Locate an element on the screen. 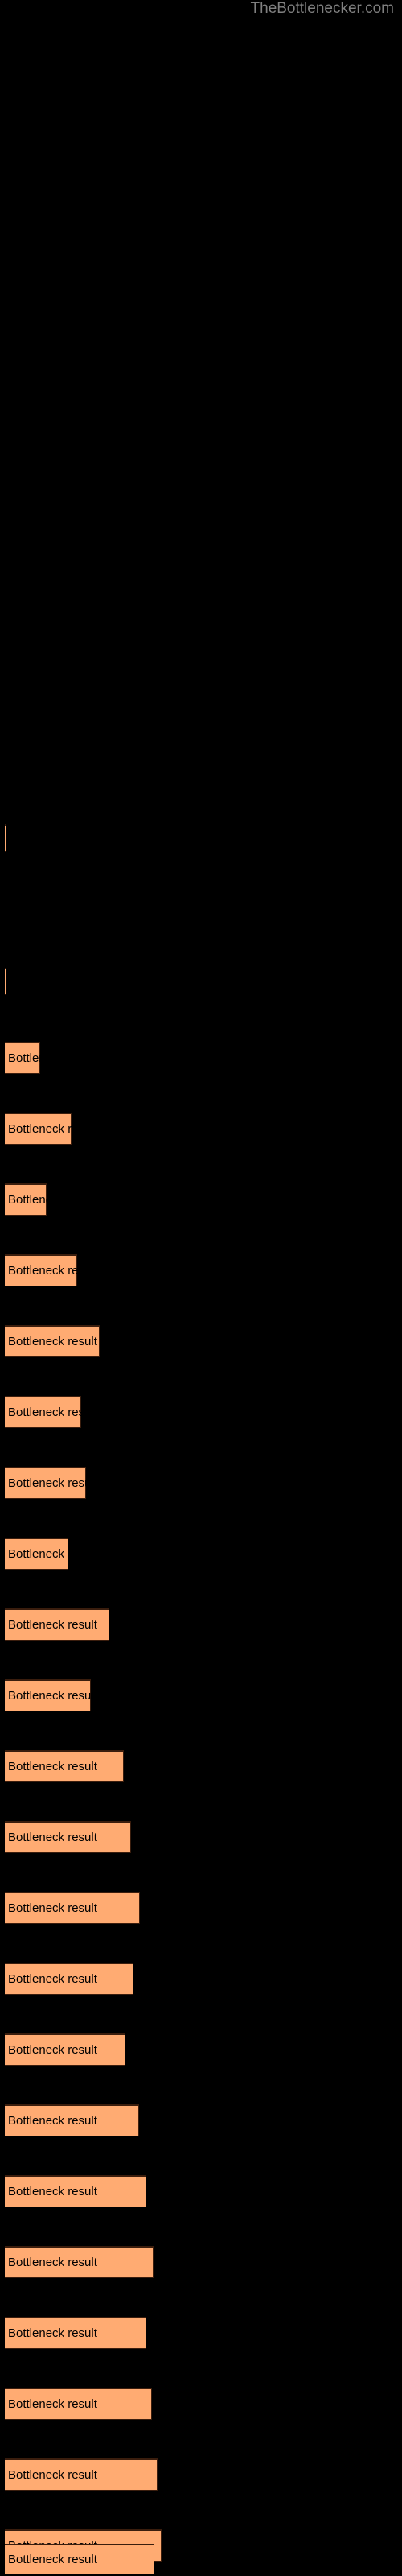  bar-16: Bottleneck result is located at coordinates (69, 1979).